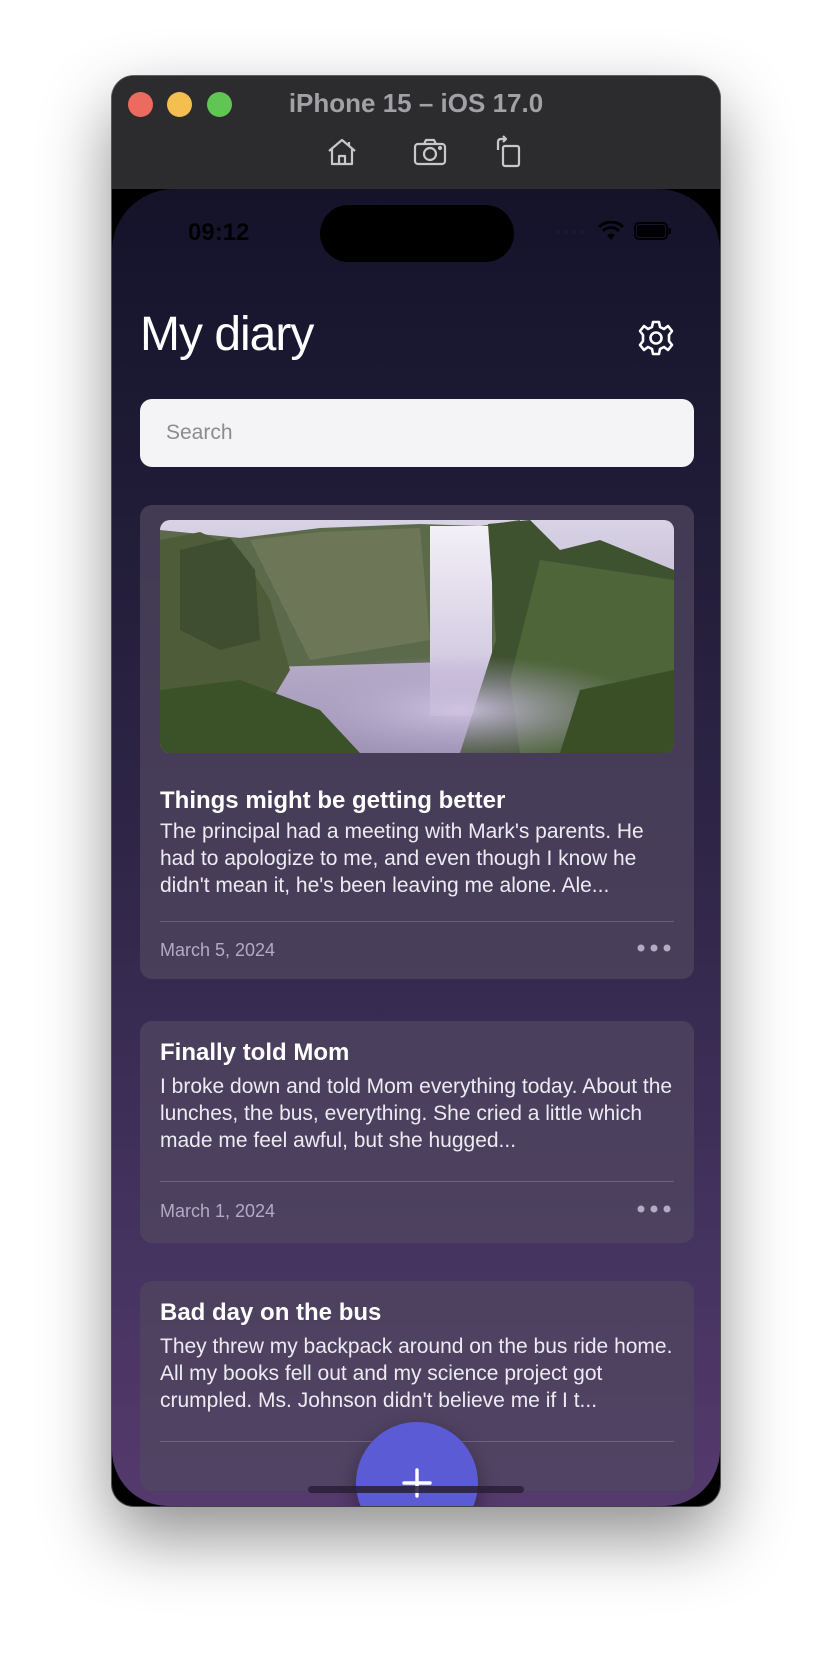  Describe the element at coordinates (416, 103) in the screenshot. I see `window-title: iPhone 15 – iOS 17.0` at that location.